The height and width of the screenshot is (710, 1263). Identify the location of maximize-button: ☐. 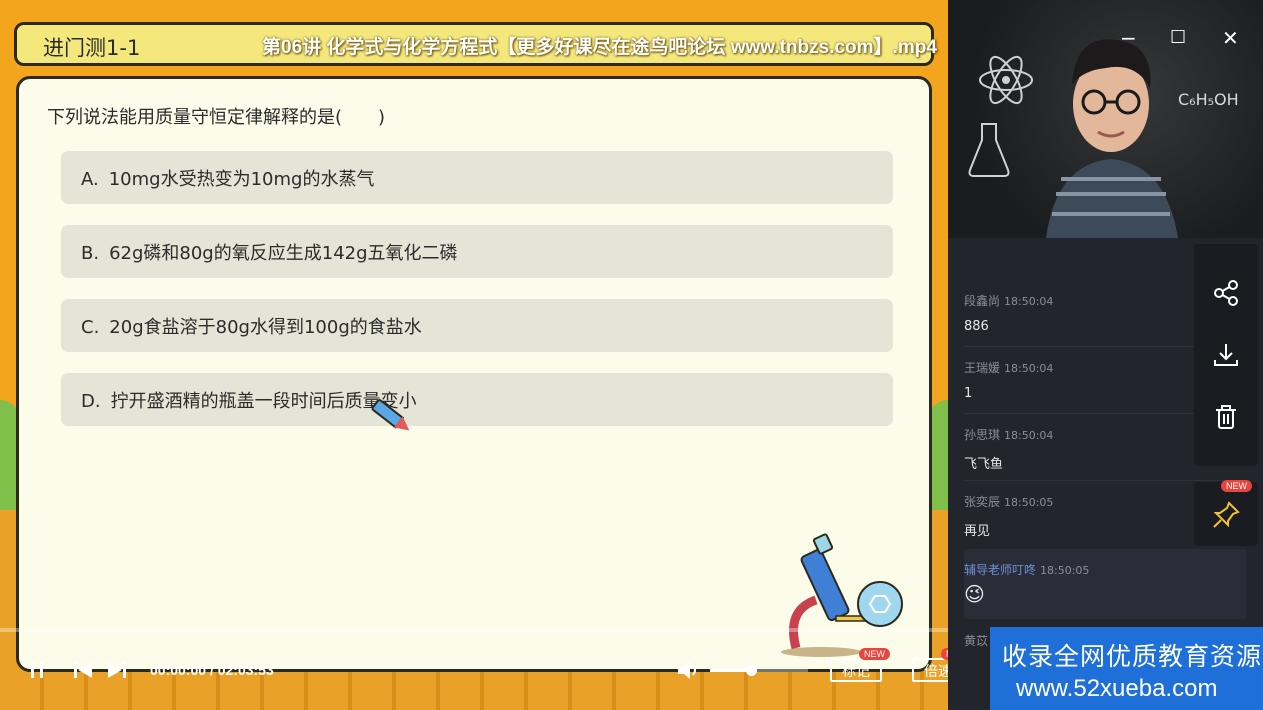
(1178, 38).